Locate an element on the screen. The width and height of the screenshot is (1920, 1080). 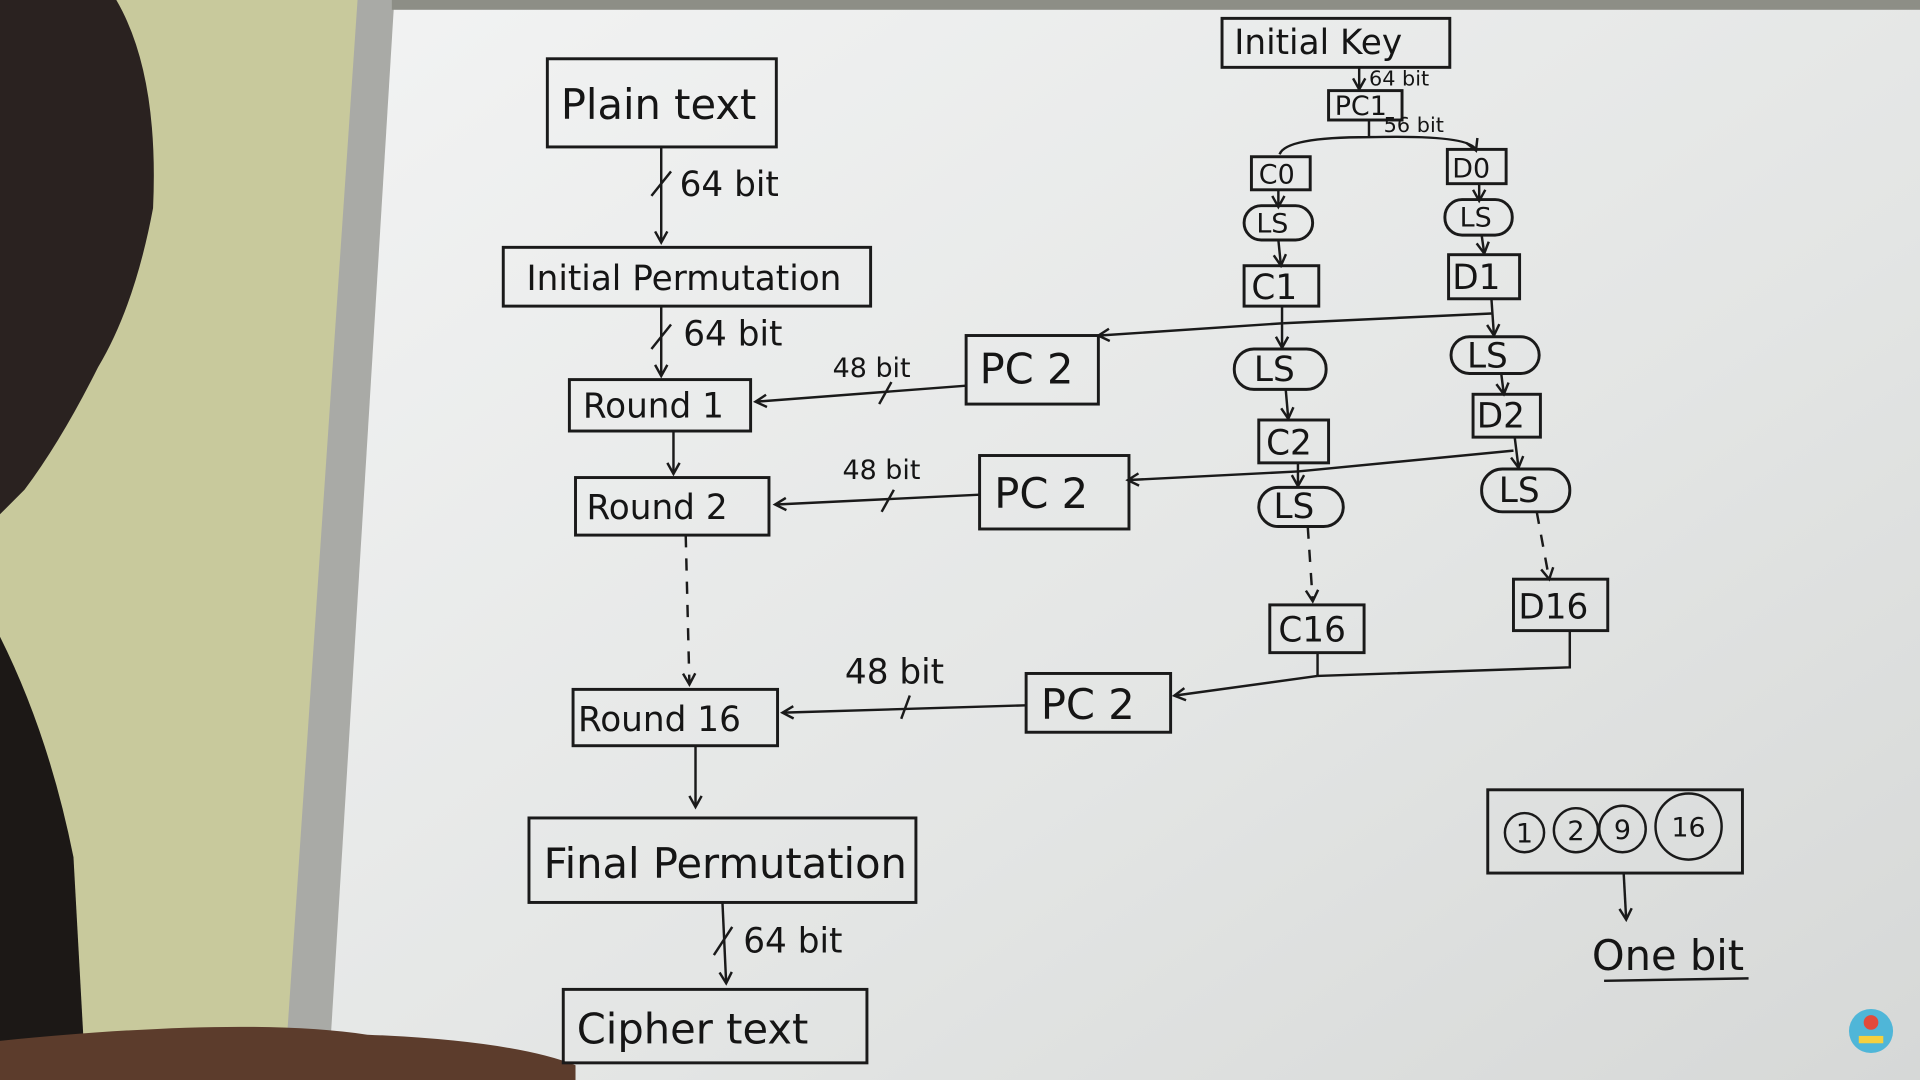
d16-label: D16 is located at coordinates (1553, 607).